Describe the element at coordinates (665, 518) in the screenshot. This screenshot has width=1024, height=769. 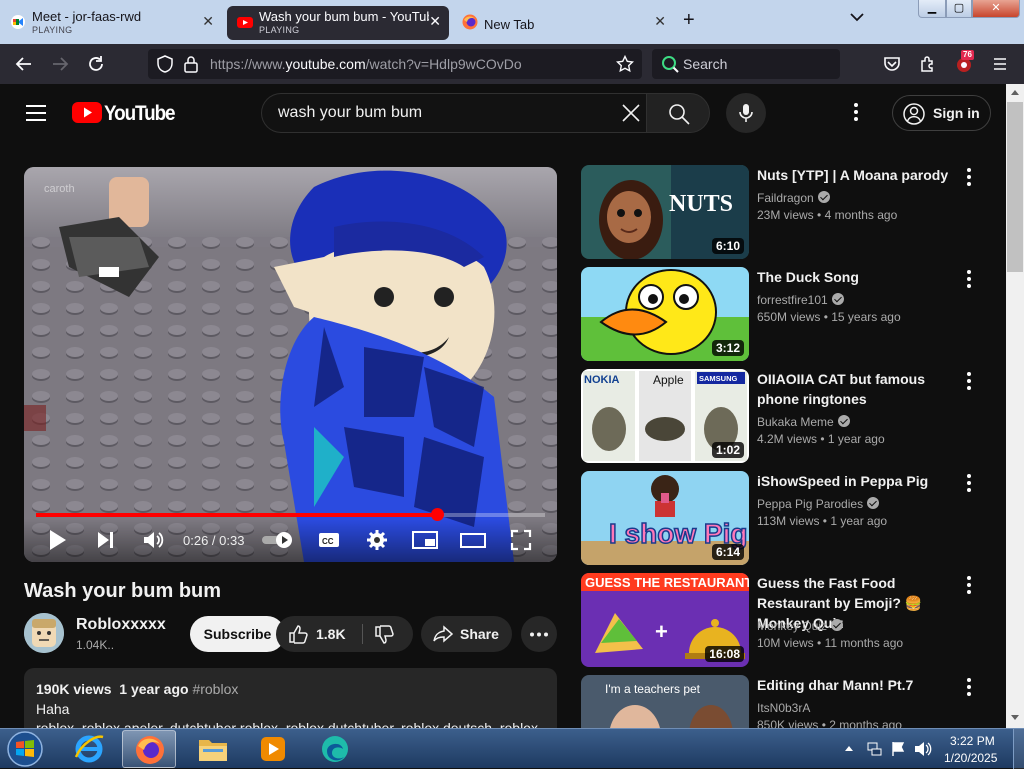
I see `video-thumbnail: I show Pig 6:14` at that location.